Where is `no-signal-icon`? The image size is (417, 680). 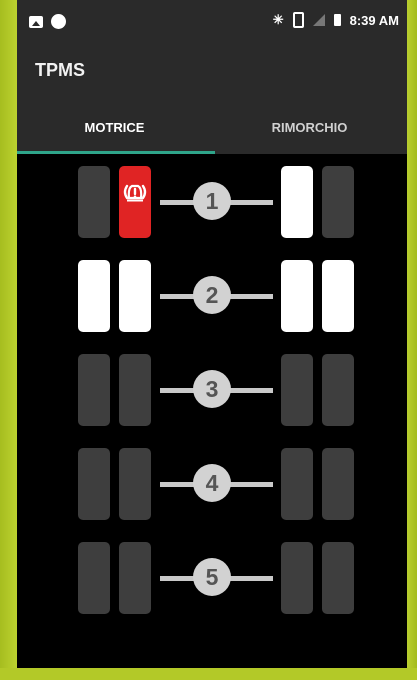
no-signal-icon is located at coordinates (318, 20).